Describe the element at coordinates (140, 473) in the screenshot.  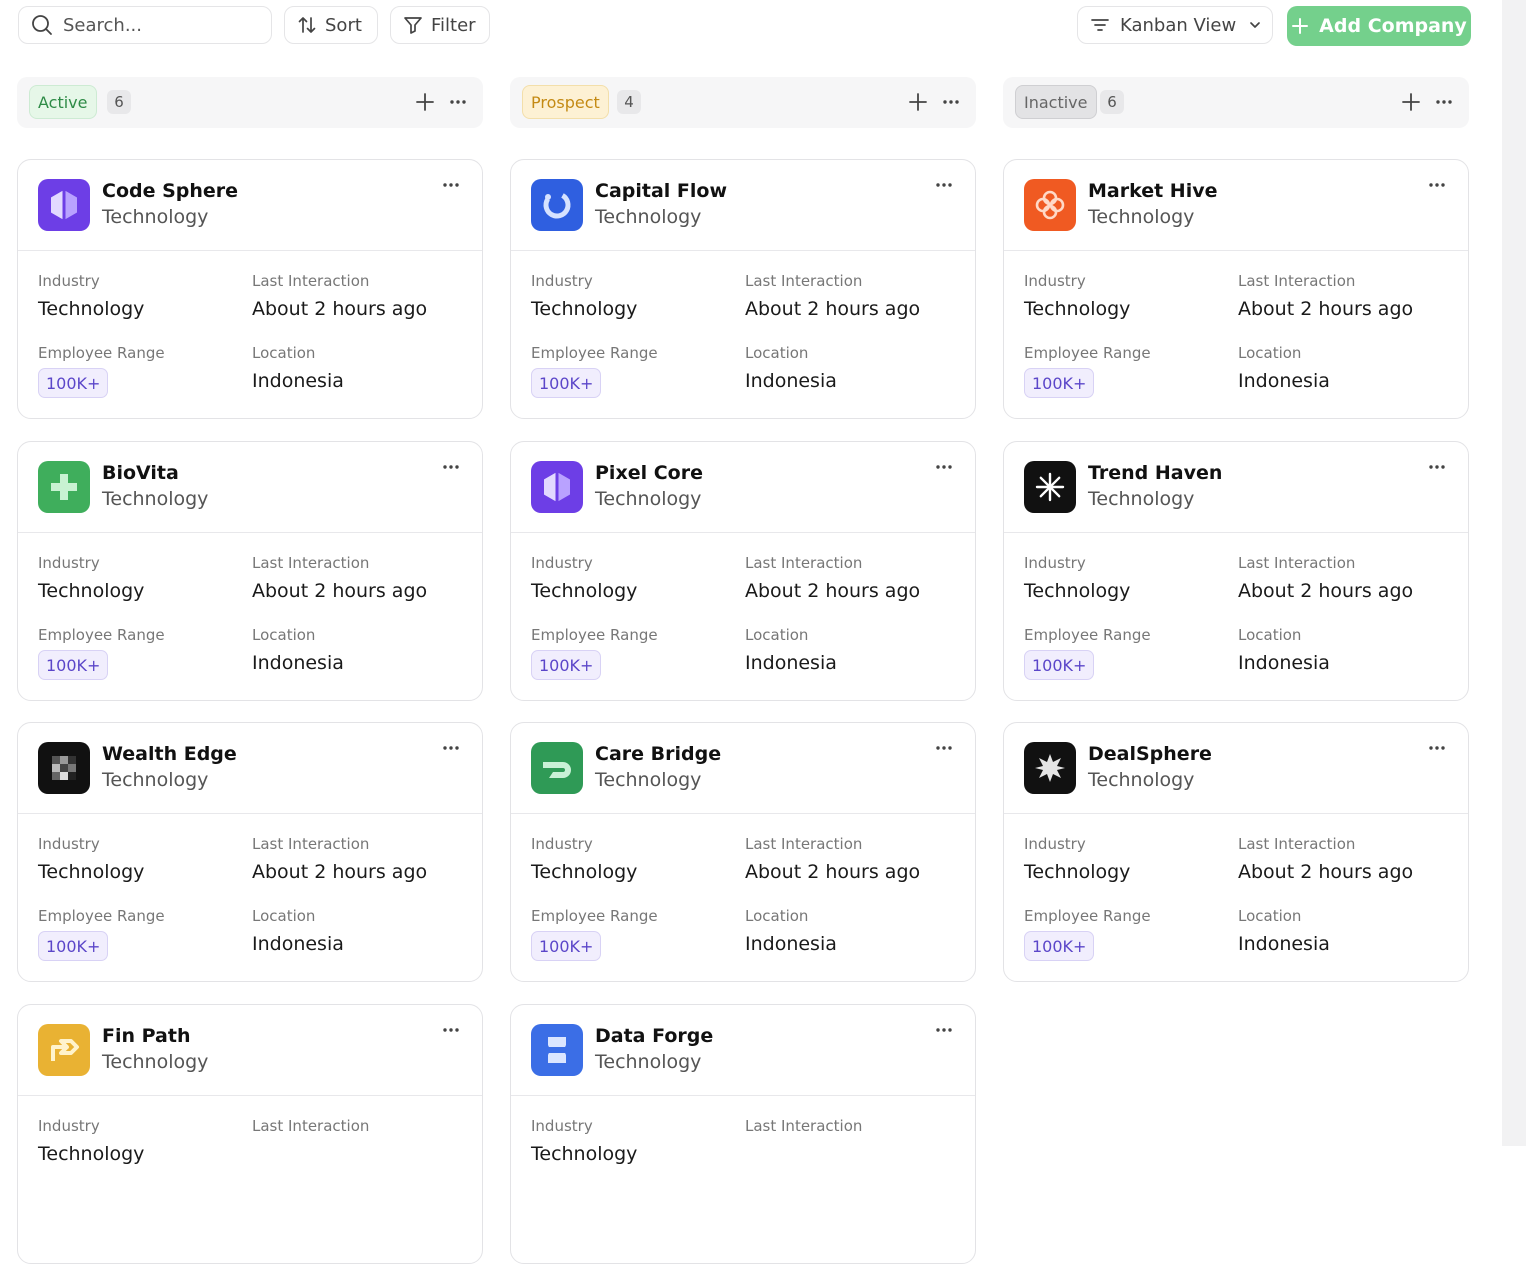
I see `company-name: BioVita` at that location.